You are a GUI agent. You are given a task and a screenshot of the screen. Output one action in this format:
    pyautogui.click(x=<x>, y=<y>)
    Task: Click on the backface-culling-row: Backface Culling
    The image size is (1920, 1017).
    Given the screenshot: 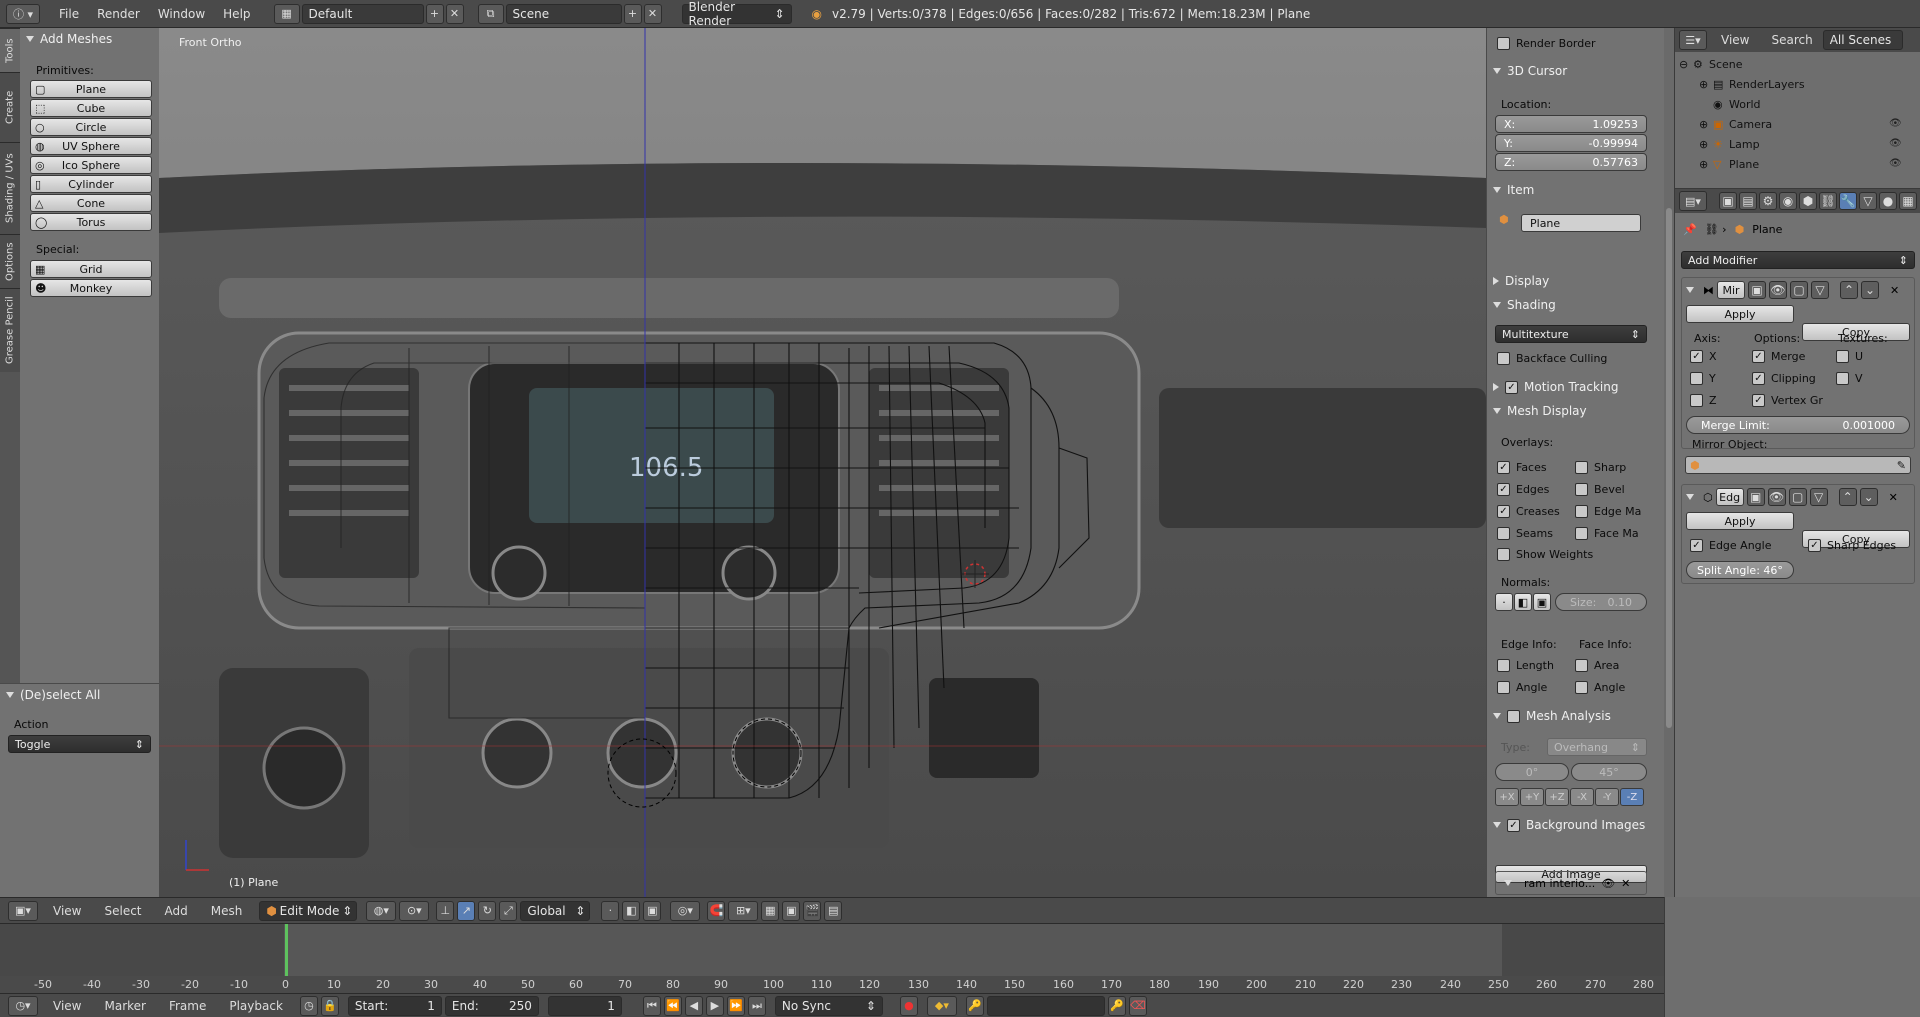 What is the action you would take?
    pyautogui.click(x=1552, y=358)
    